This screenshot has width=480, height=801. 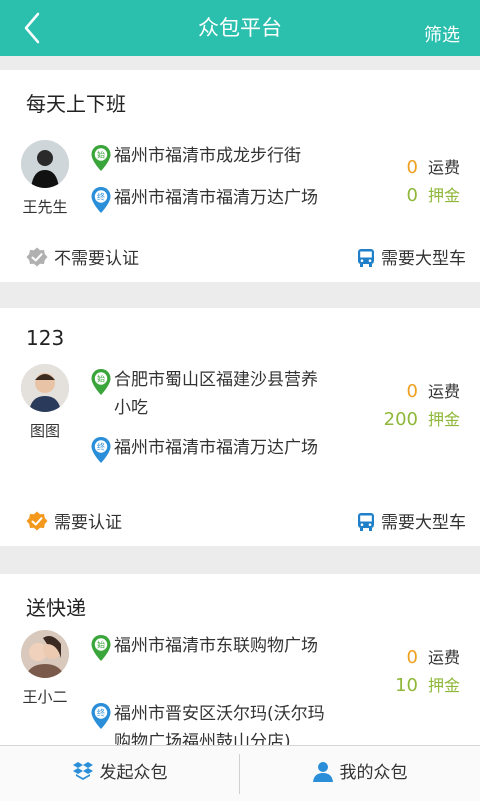 I want to click on deposit-row: 0 押金, so click(x=405, y=196).